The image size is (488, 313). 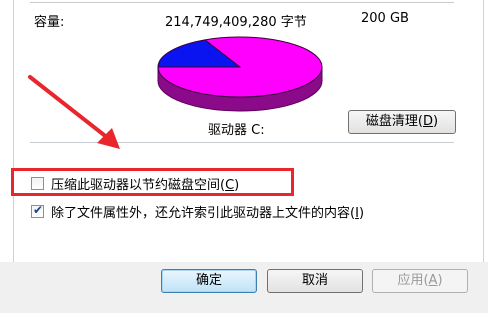 What do you see at coordinates (37, 210) in the screenshot?
I see `allow-indexing-checkbox` at bounding box center [37, 210].